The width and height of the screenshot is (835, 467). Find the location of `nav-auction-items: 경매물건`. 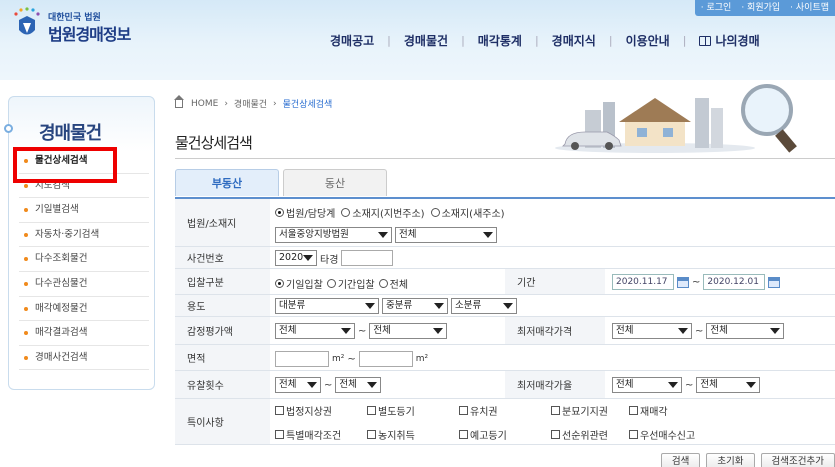

nav-auction-items: 경매물건 is located at coordinates (426, 40).